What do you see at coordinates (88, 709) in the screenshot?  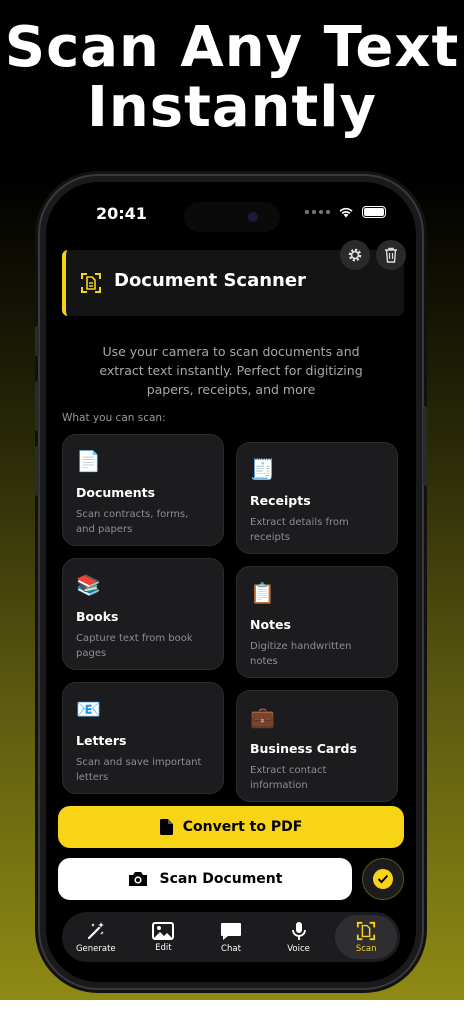 I see `envelope-icon: 📧` at bounding box center [88, 709].